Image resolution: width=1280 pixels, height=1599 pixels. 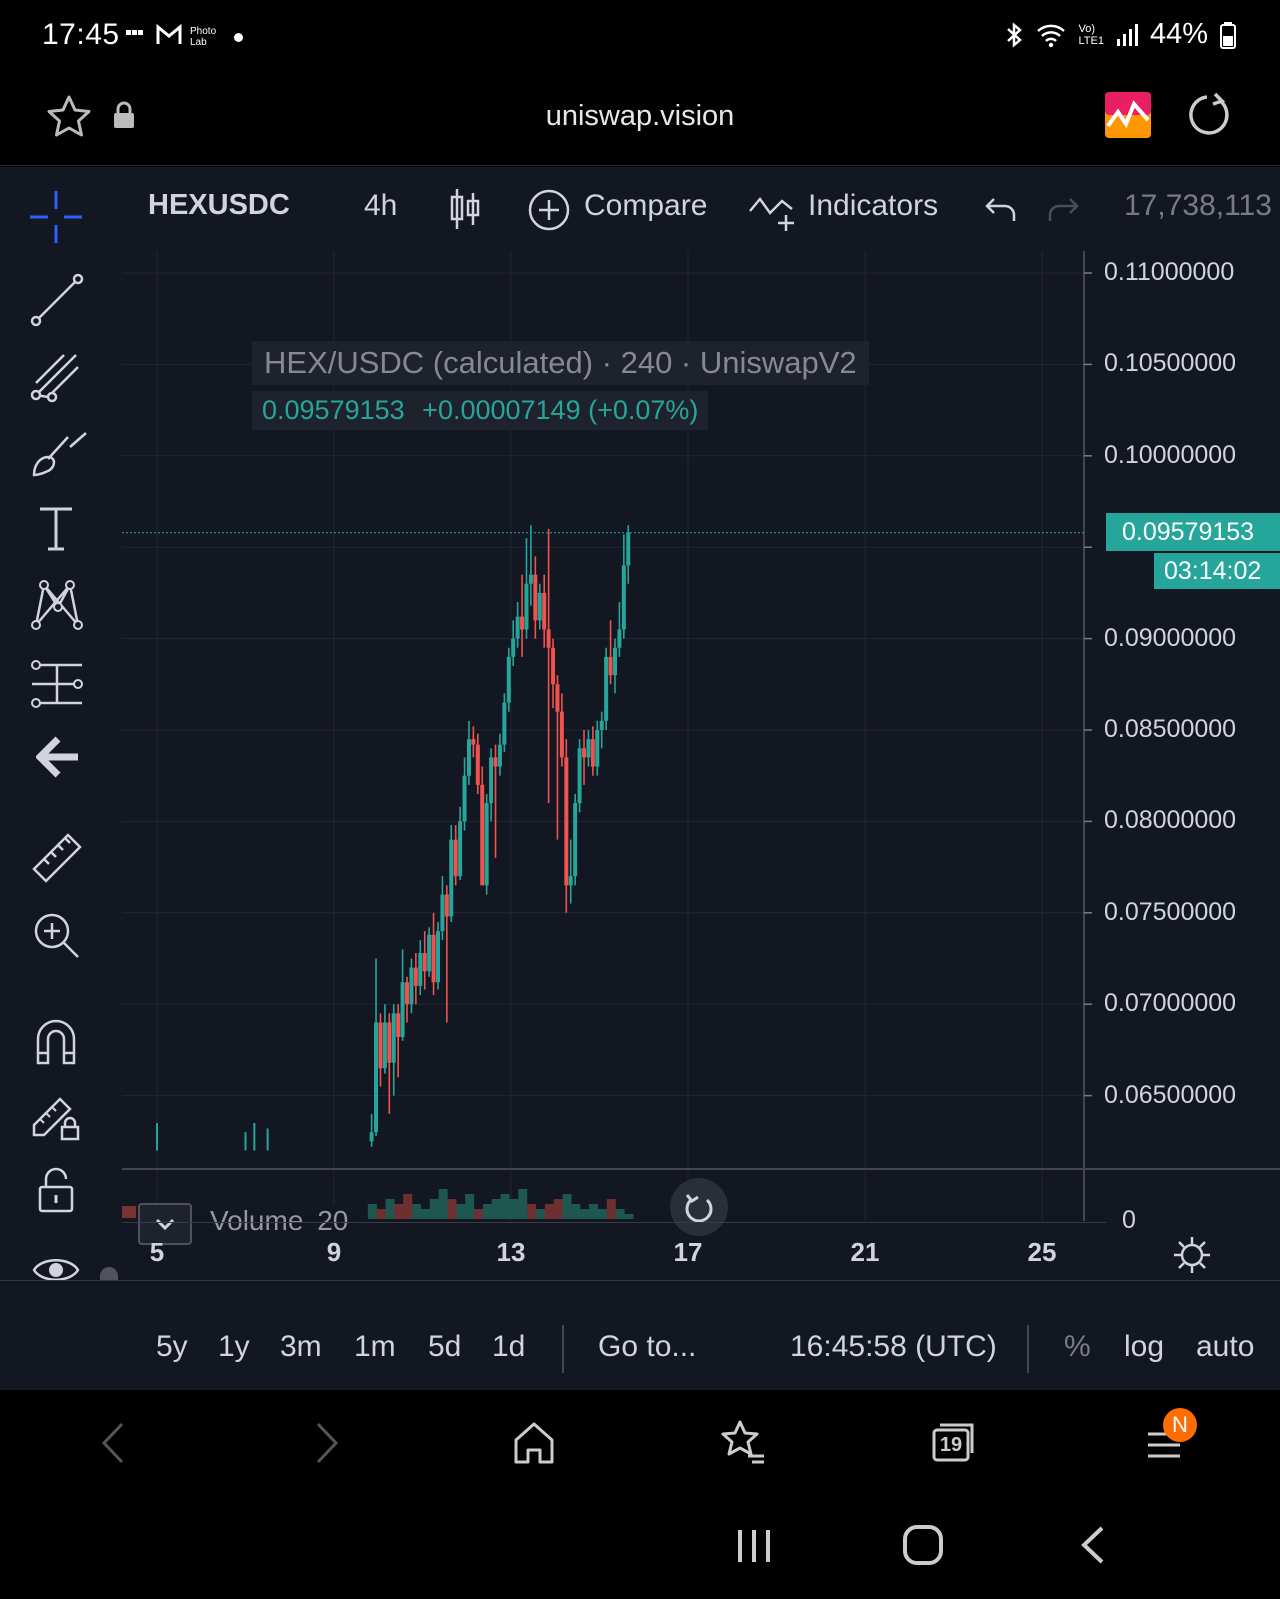 I want to click on time-label: 21, so click(x=865, y=1252).